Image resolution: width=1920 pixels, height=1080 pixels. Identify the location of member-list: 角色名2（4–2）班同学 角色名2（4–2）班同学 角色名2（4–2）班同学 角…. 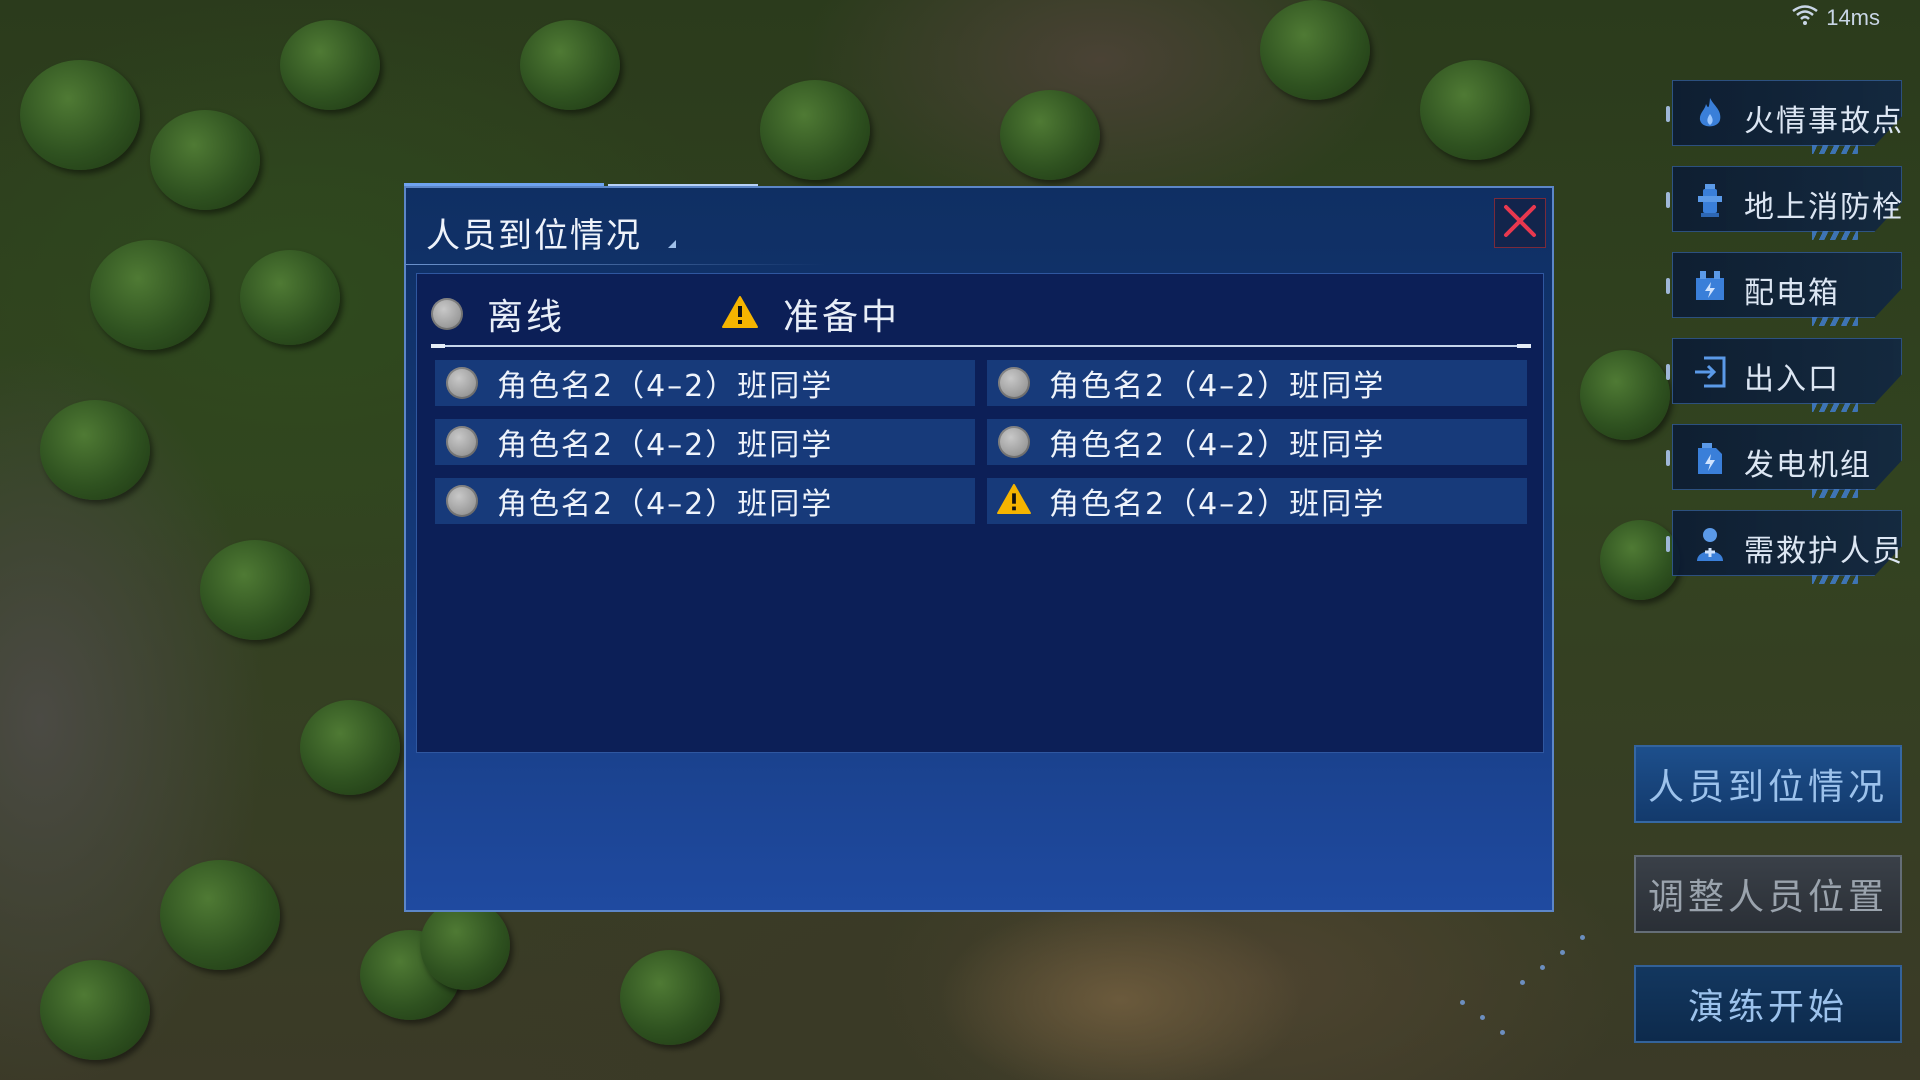
(981, 442).